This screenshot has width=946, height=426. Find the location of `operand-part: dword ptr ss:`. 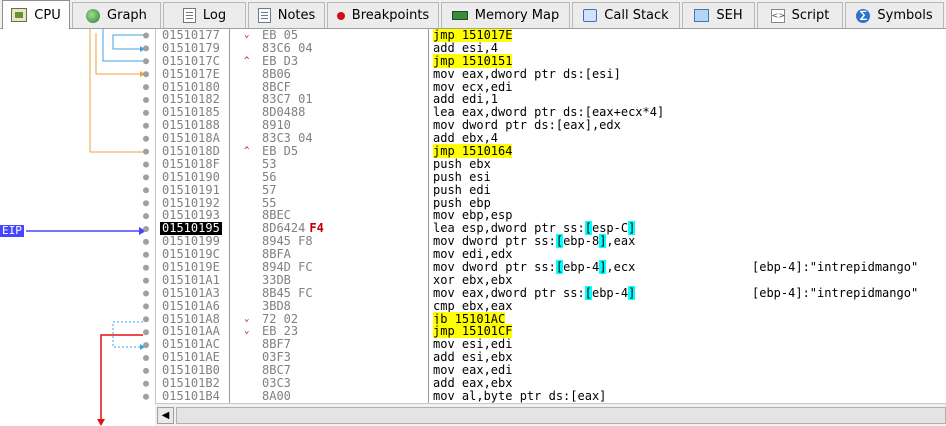

operand-part: dword ptr ss: is located at coordinates (508, 267).